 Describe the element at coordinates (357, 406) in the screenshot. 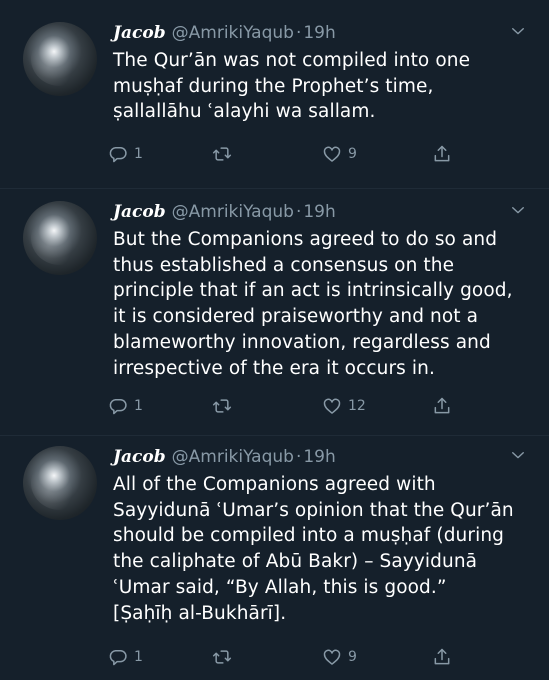

I see `like-count: 12` at that location.